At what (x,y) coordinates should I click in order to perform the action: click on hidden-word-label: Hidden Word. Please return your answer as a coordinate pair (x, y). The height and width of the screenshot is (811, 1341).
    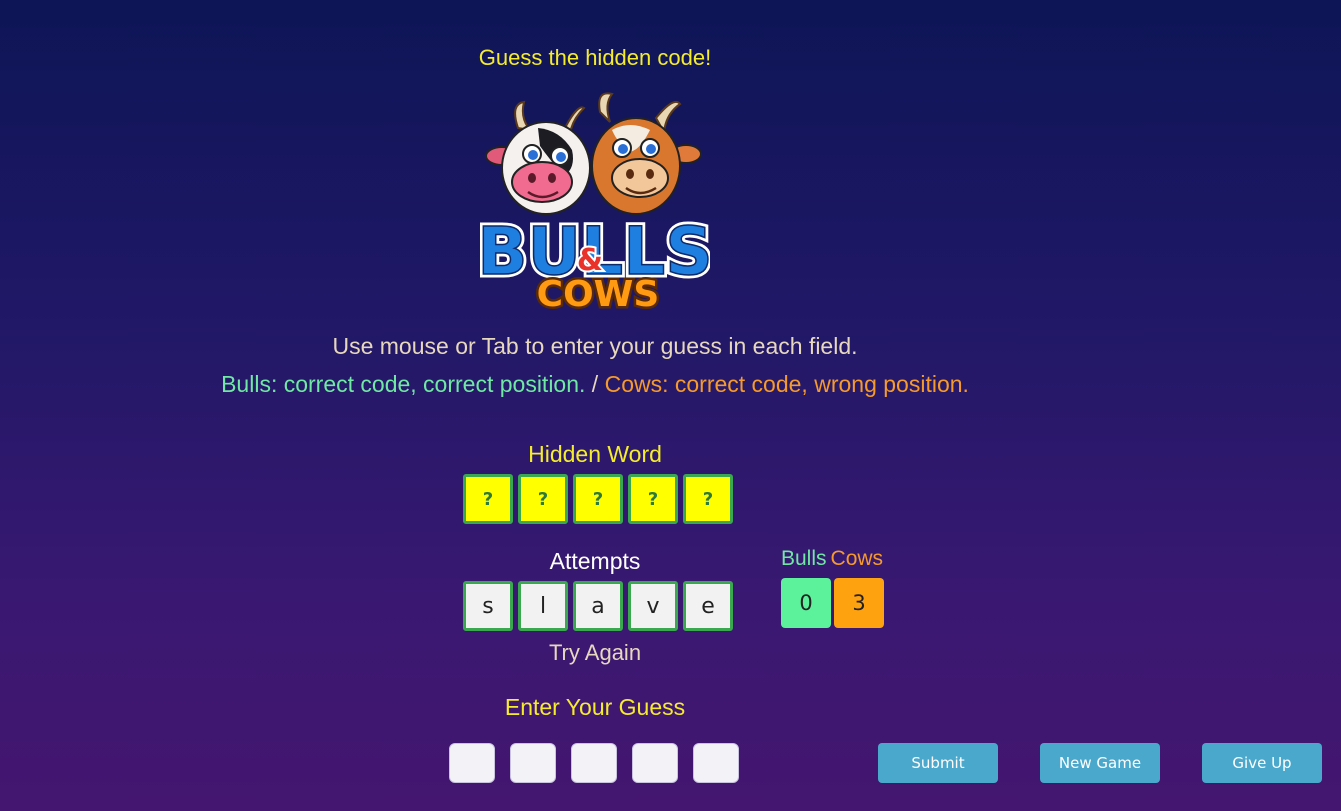
    Looking at the image, I should click on (595, 454).